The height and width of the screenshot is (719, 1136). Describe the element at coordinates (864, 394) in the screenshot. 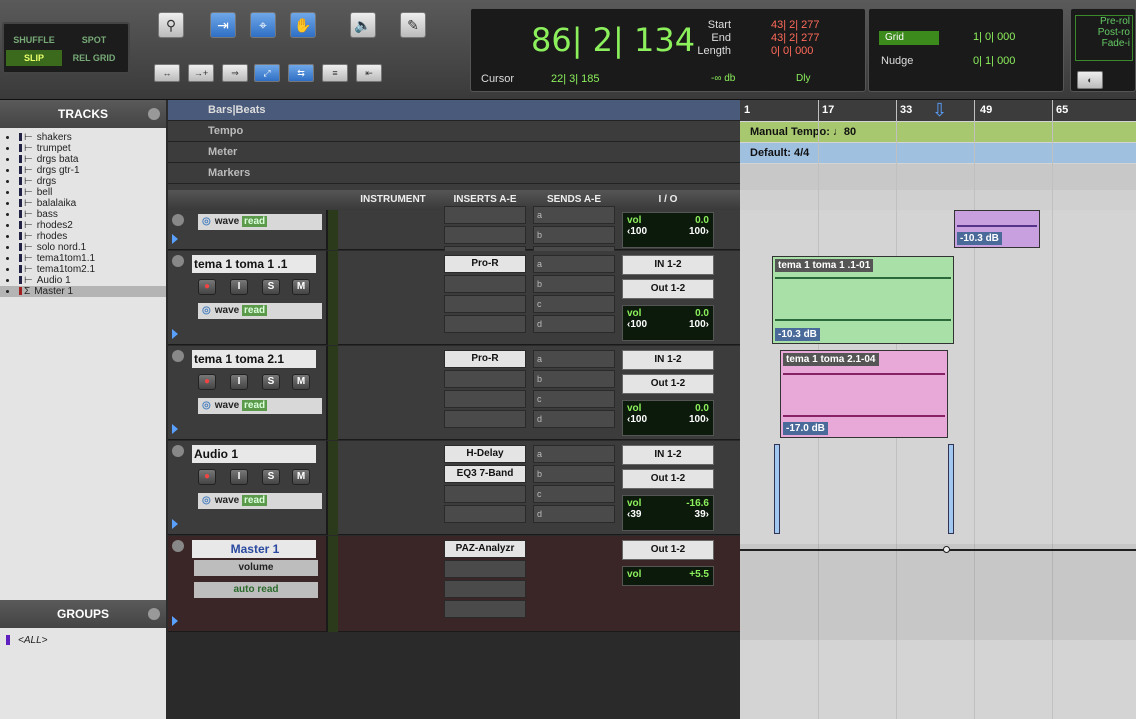

I see `audio-clip: tema 1 toma 2.1-04 -17.0 dB` at that location.